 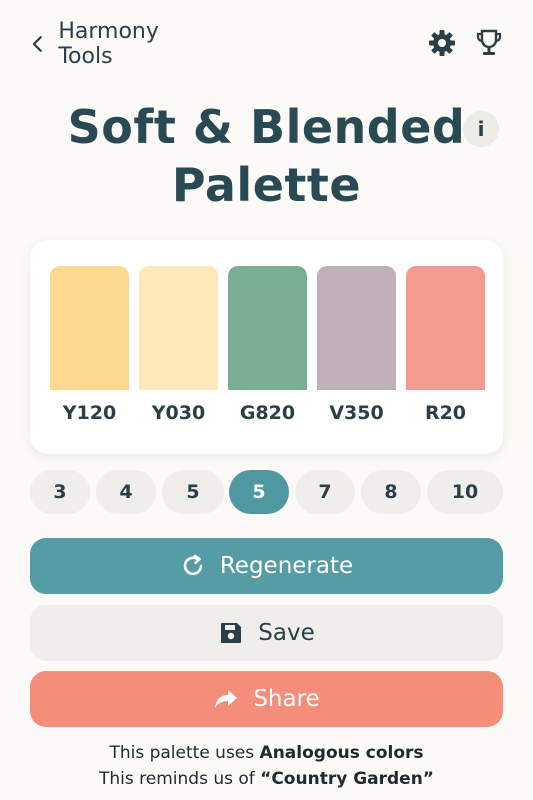 I want to click on swatch-code: Y030, so click(x=178, y=413).